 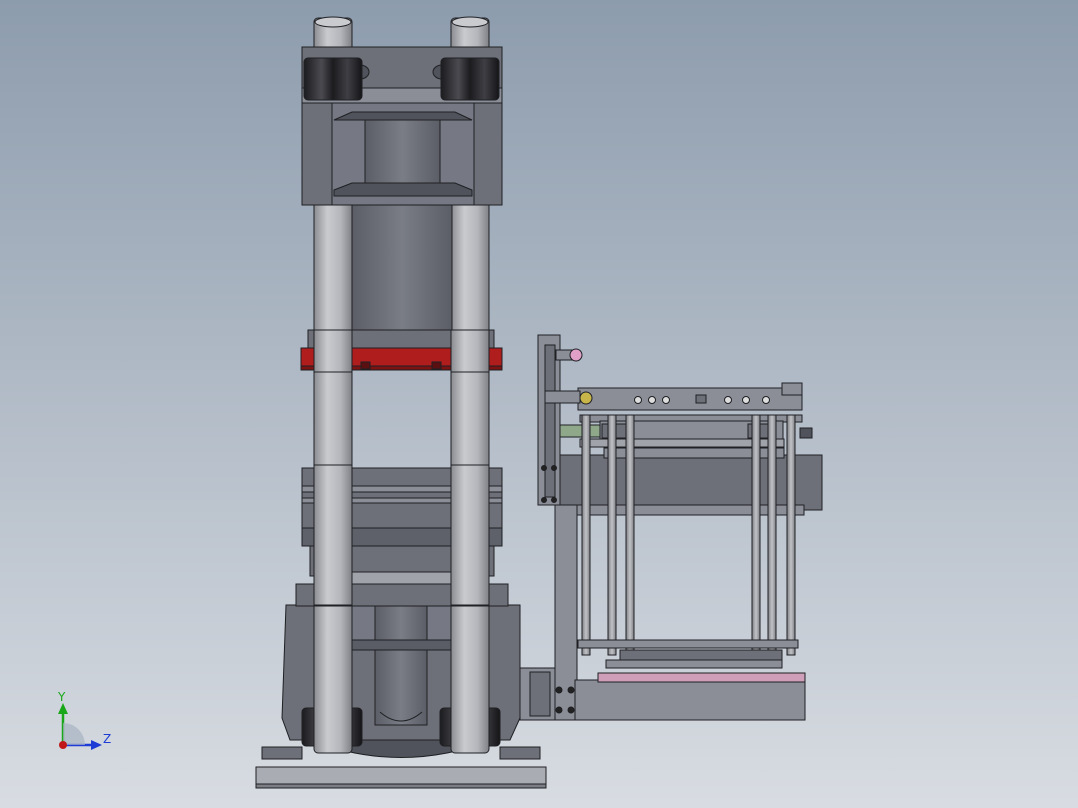 I want to click on press-foot-right, so click(x=520, y=753).